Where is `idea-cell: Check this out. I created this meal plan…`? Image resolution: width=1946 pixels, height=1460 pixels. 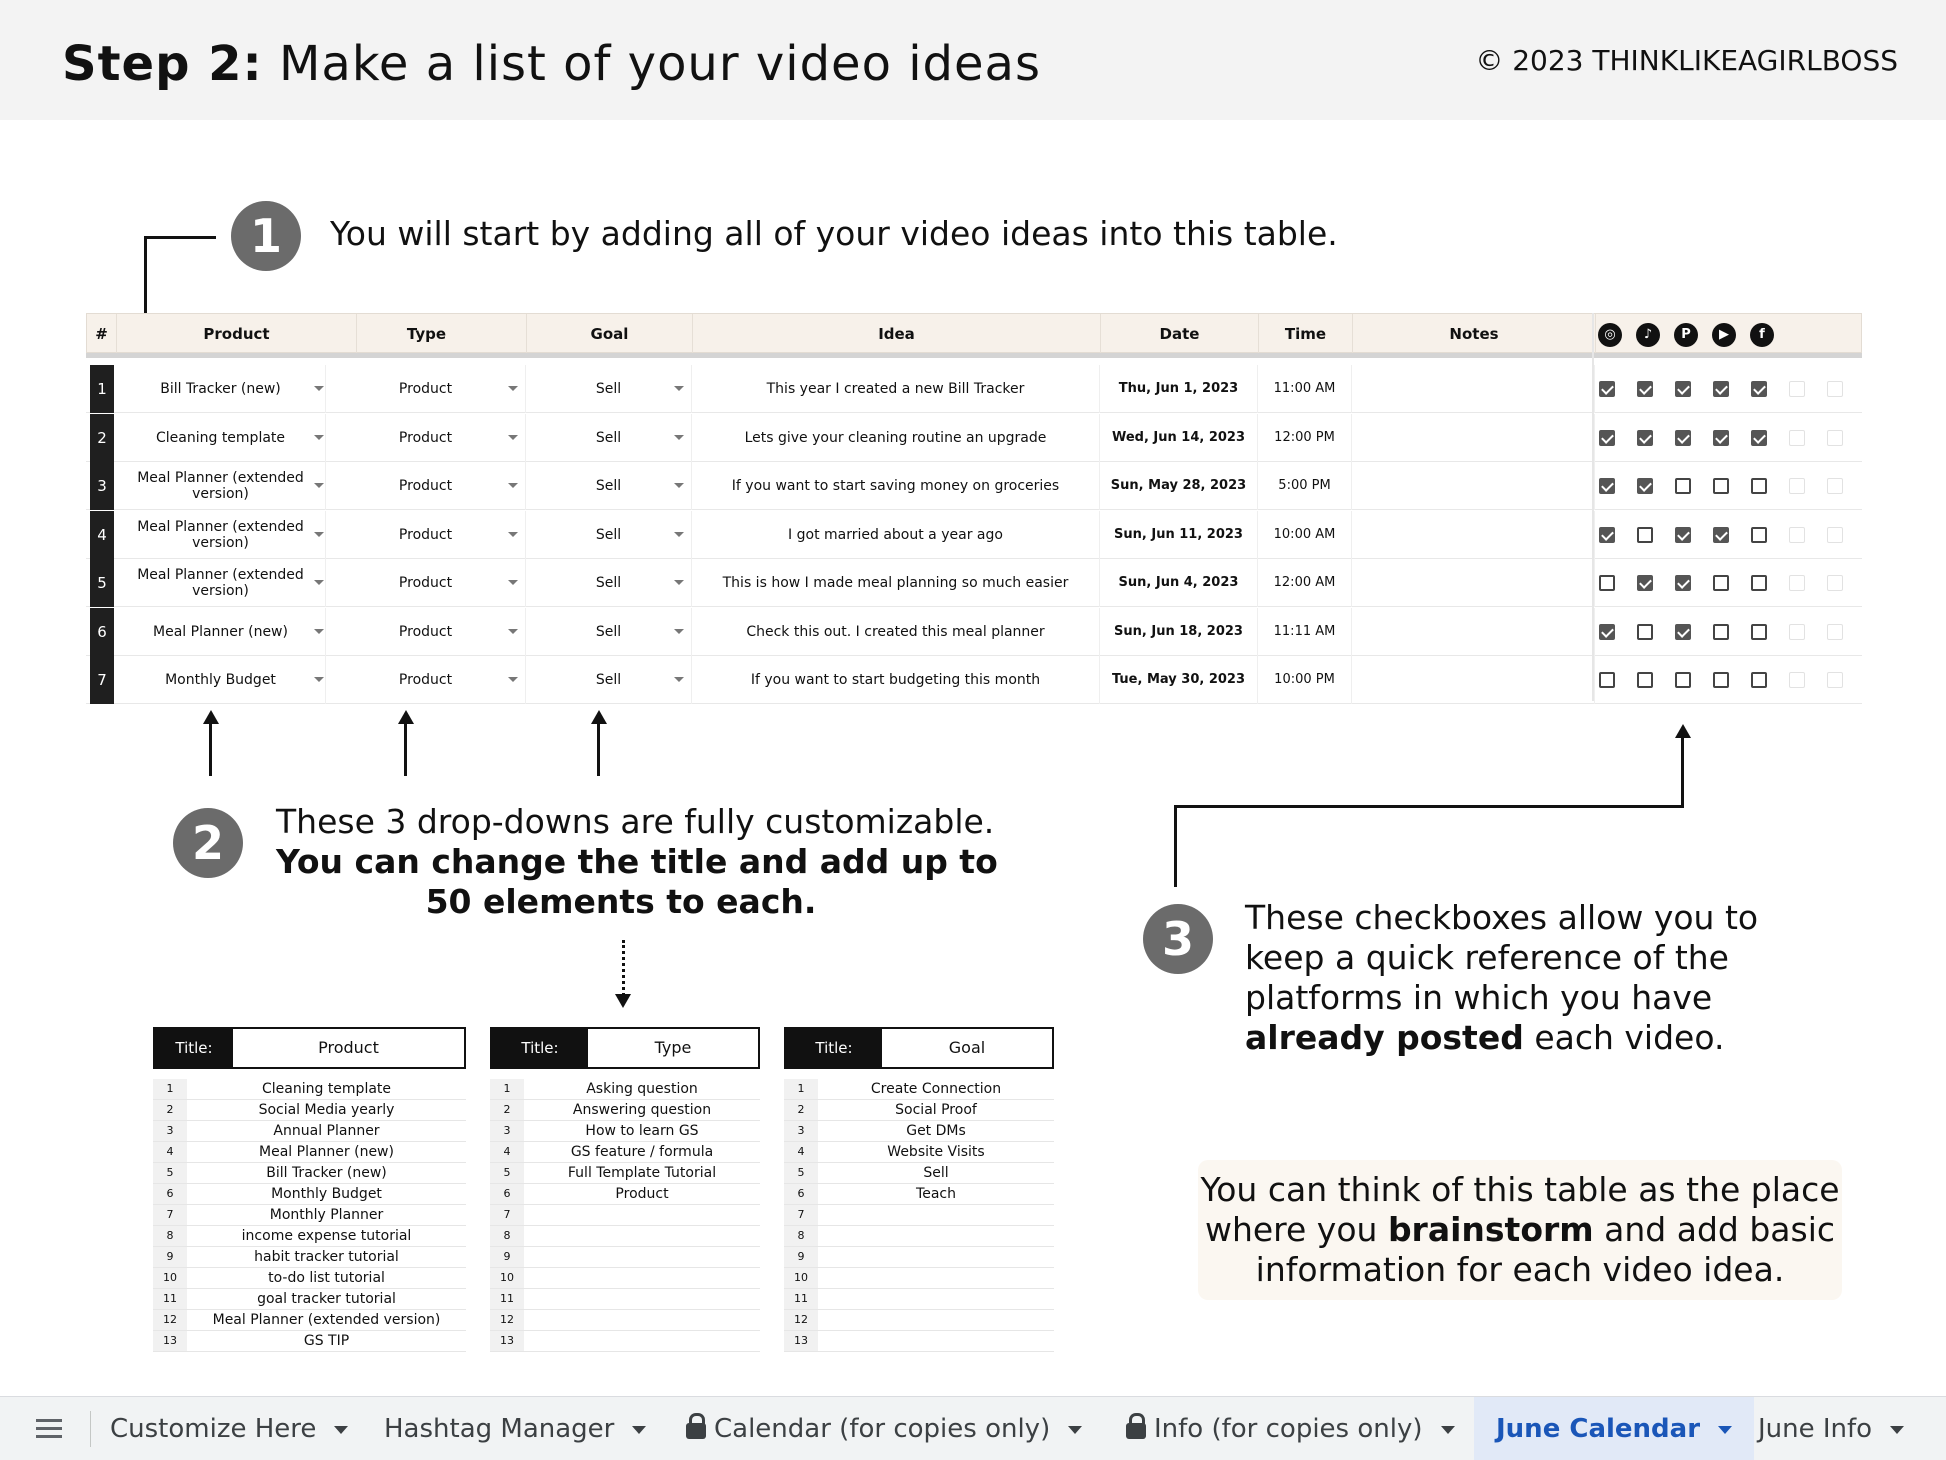
idea-cell: Check this out. I created this meal plan… is located at coordinates (896, 631).